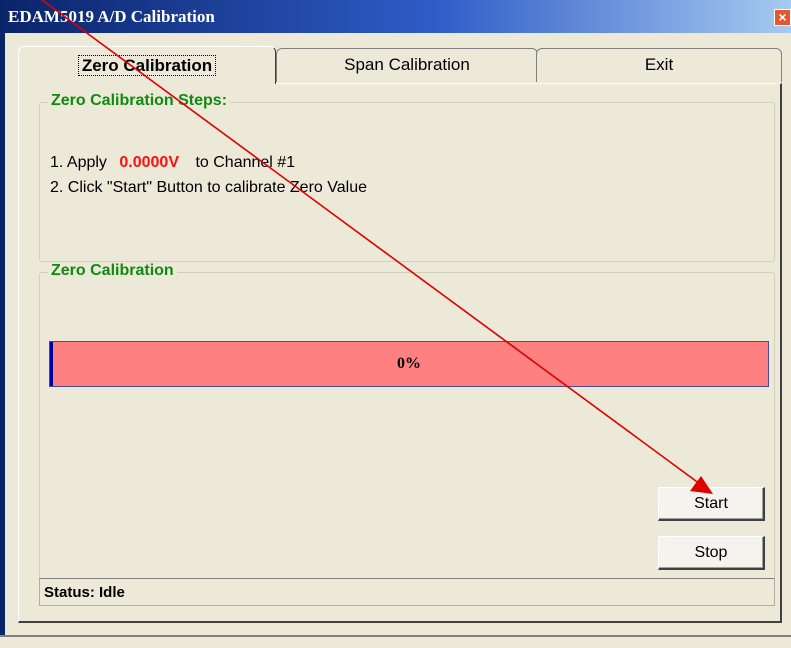  I want to click on close-icon: ×, so click(782, 17).